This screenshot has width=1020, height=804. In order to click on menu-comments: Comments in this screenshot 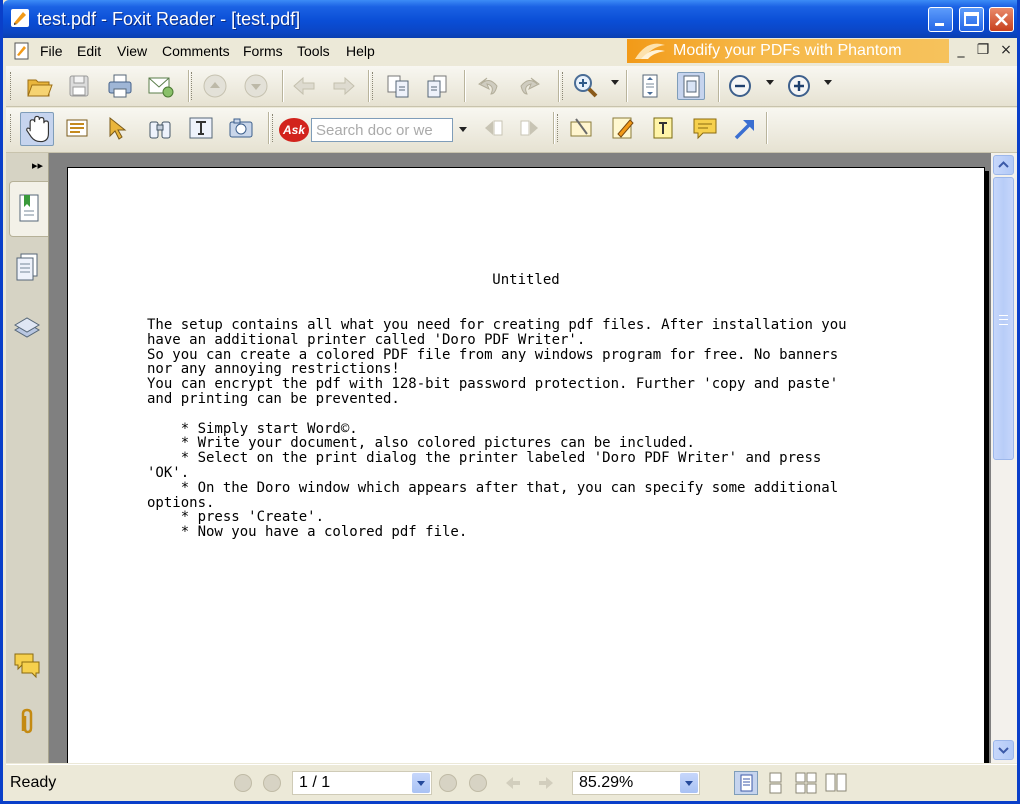, I will do `click(196, 51)`.